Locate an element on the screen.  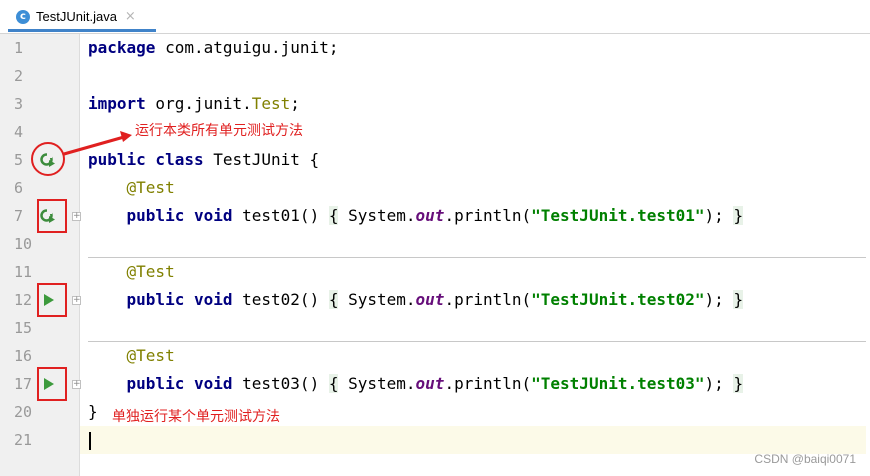
line-number: 16 is located at coordinates (23, 356).